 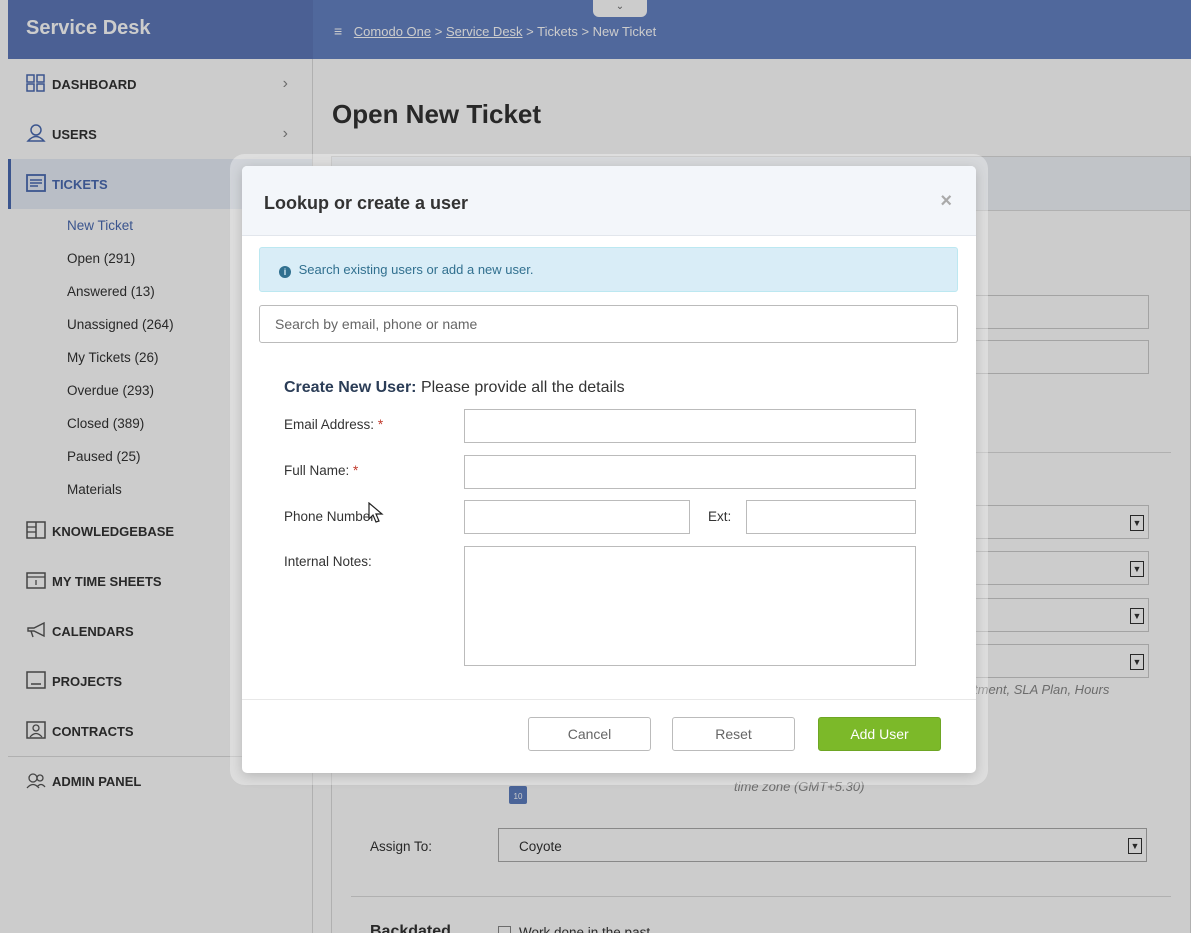 What do you see at coordinates (733, 734) in the screenshot?
I see `reset-button: Reset` at bounding box center [733, 734].